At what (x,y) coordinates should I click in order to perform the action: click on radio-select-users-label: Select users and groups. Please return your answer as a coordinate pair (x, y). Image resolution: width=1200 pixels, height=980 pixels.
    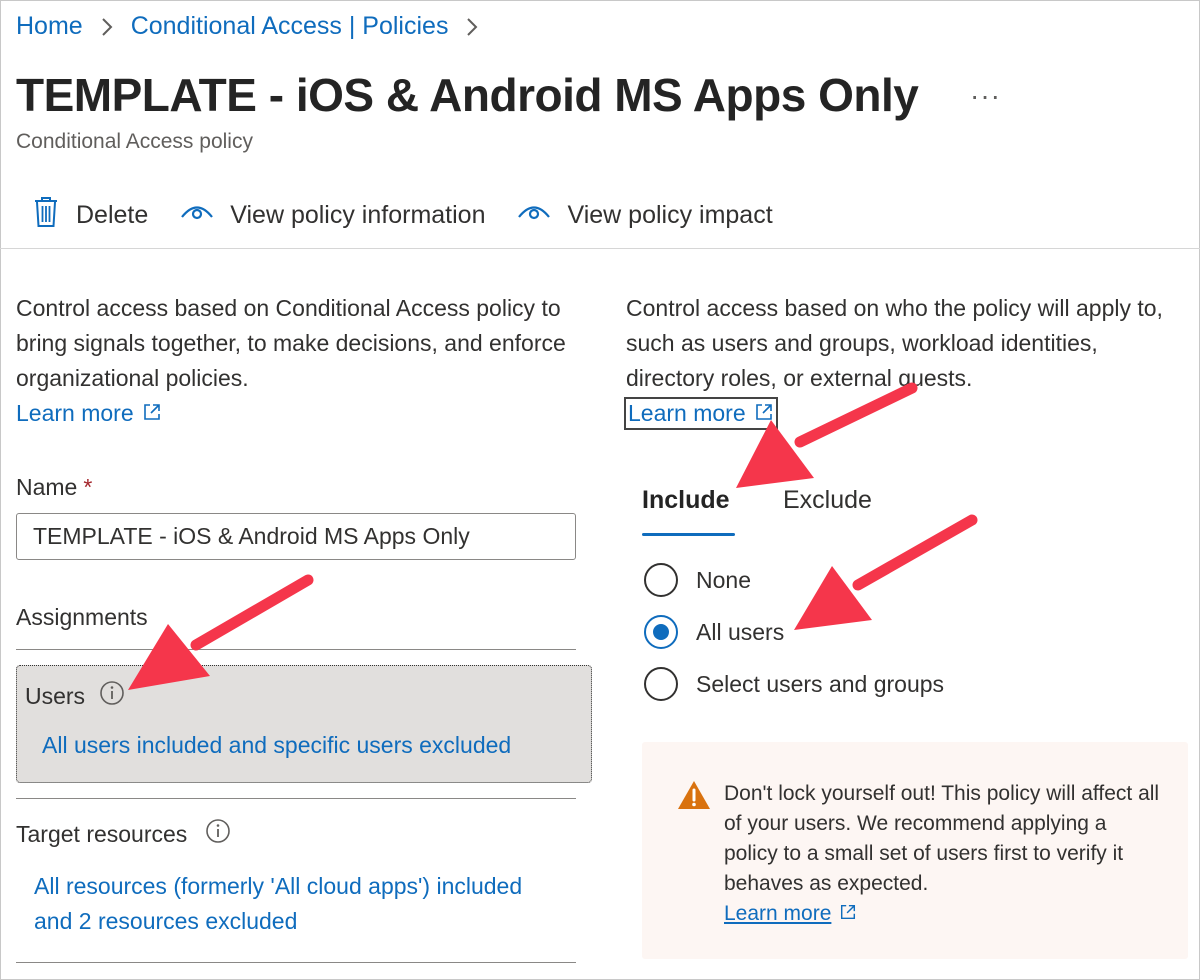
    Looking at the image, I should click on (820, 683).